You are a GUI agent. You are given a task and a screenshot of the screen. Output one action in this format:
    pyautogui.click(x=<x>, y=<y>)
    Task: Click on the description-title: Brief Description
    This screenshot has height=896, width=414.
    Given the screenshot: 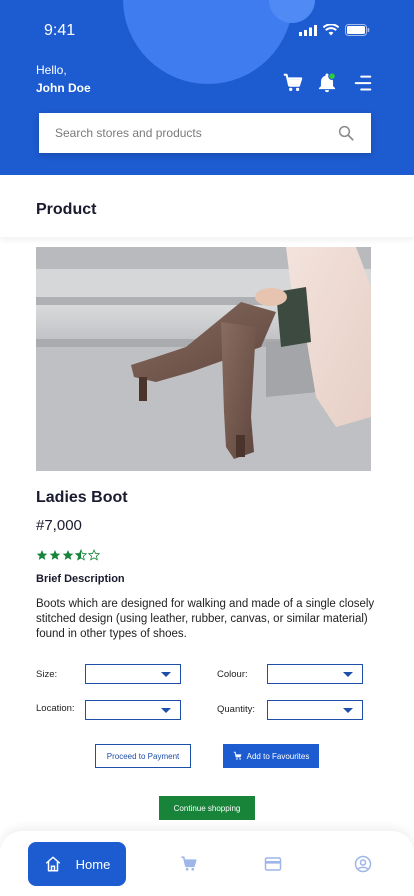 What is the action you would take?
    pyautogui.click(x=80, y=579)
    